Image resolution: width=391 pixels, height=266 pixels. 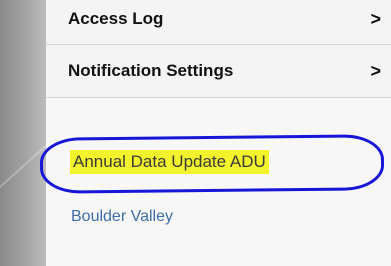 I want to click on annual-data-update-link: Annual Data Update ADU, so click(x=169, y=162).